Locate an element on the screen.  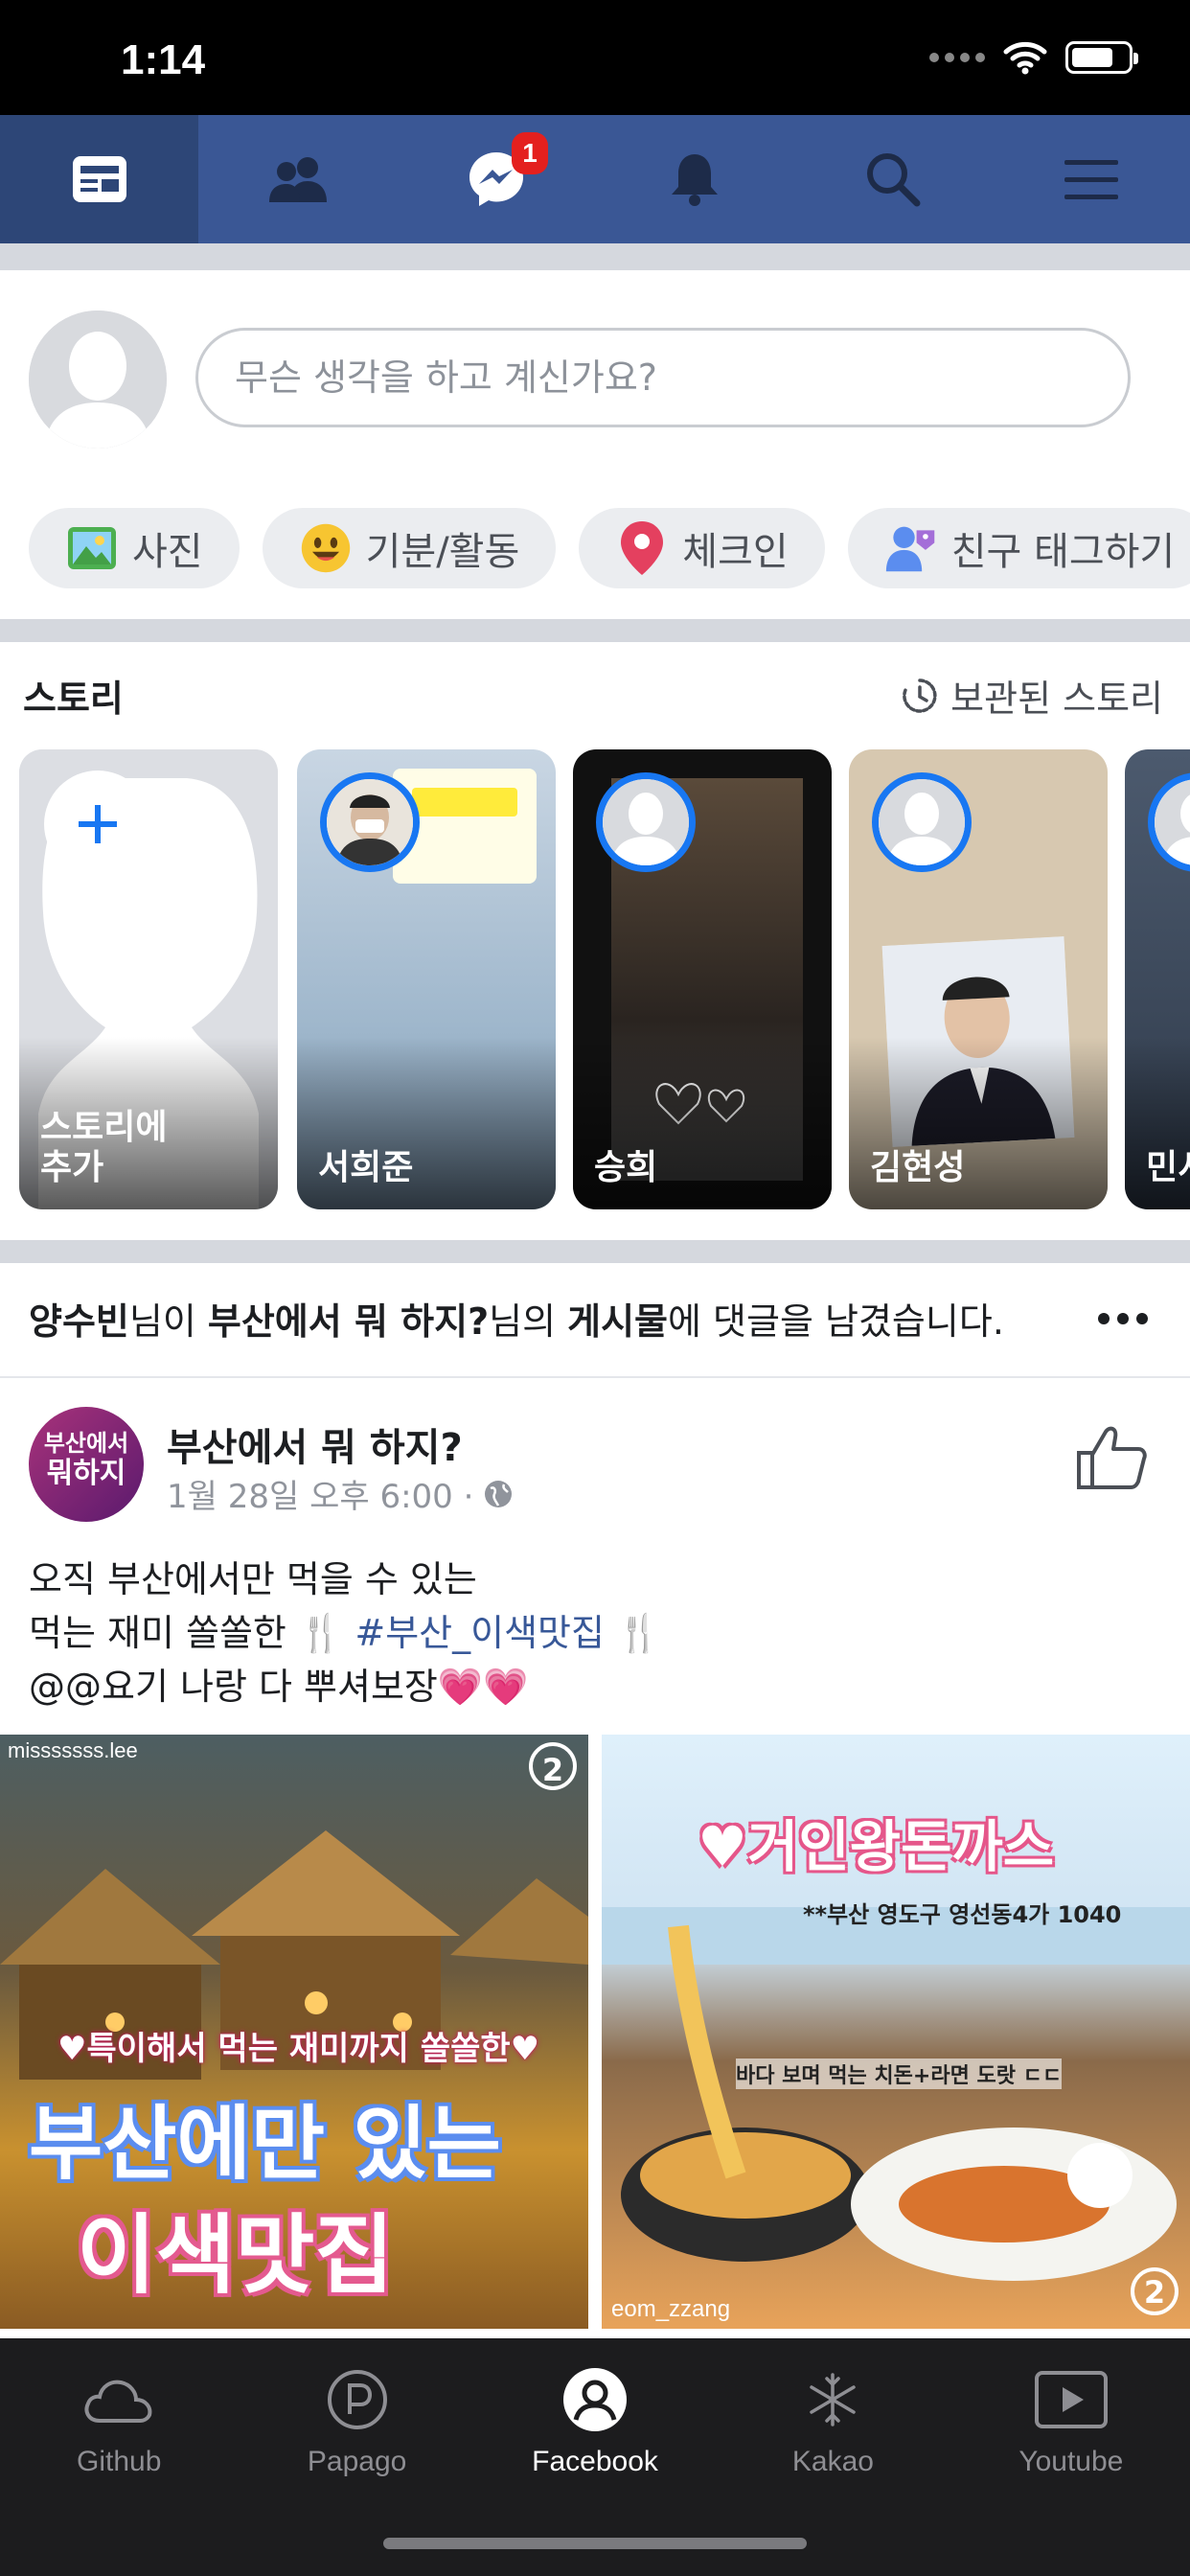
tab-label: Youtube is located at coordinates (1071, 2461).